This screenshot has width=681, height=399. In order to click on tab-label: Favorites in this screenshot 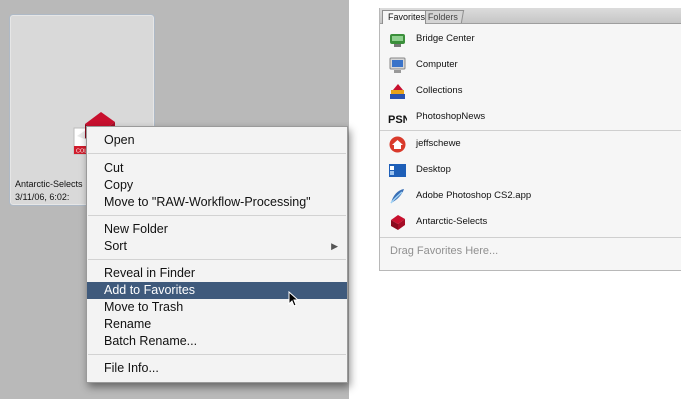, I will do `click(407, 17)`.